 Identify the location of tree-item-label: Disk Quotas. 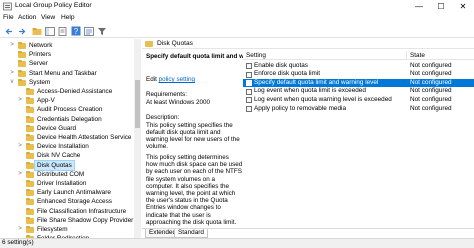
(54, 165).